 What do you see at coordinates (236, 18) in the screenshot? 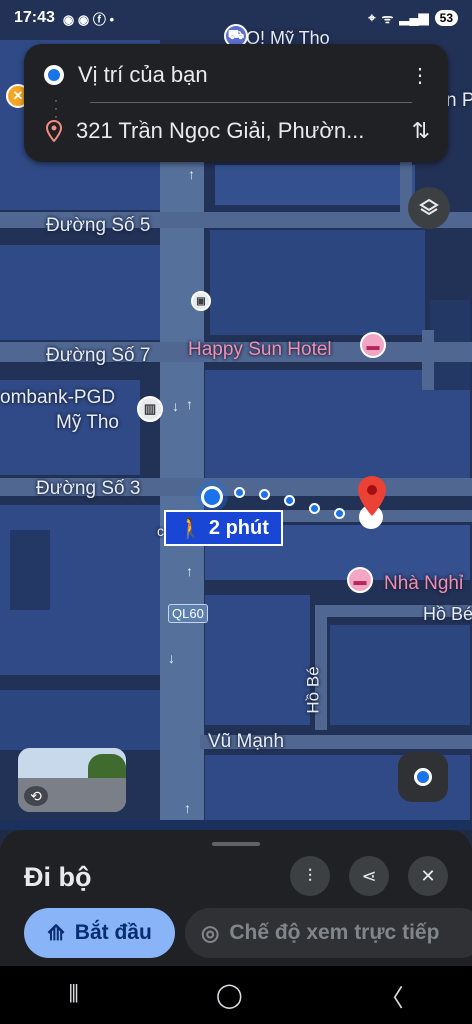
I see `status-bar: 17:43 ◉ ◉ ⓕ • ⌖ ᯤ ▂▄▆ 53` at bounding box center [236, 18].